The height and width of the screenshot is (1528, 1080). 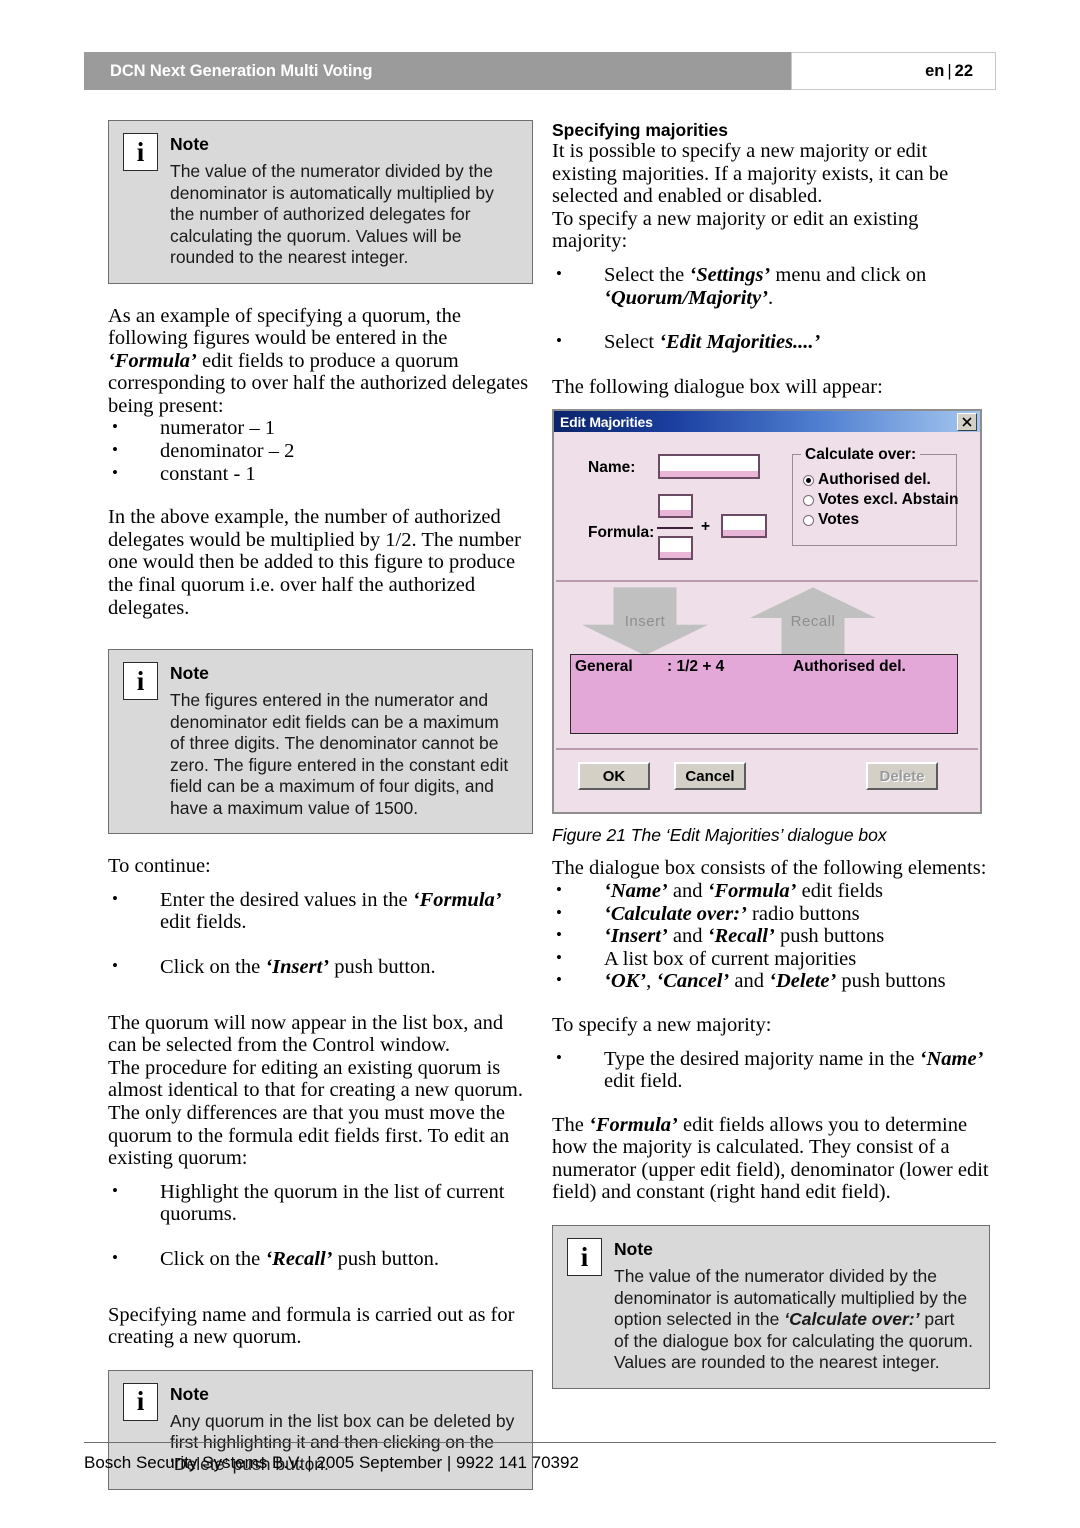 I want to click on insert-button: Insert, so click(x=645, y=621).